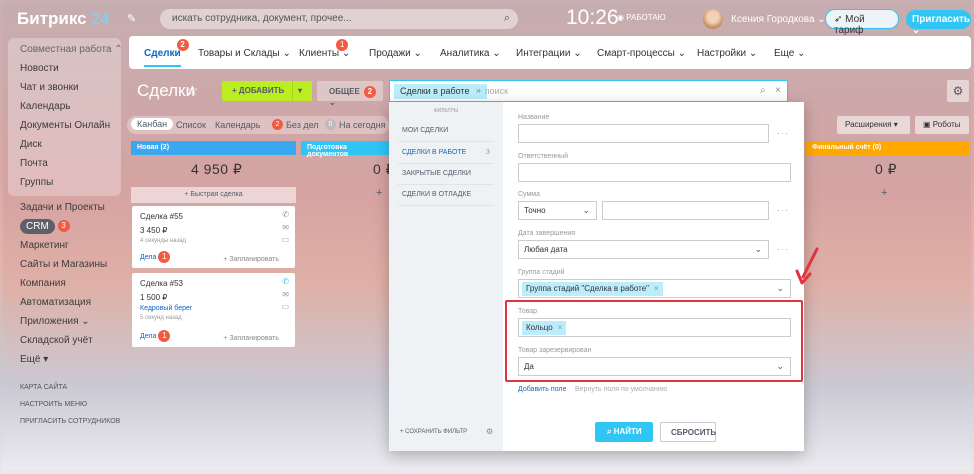 This screenshot has height=474, width=974. I want to click on menu-item-crm: CRM 3, so click(64, 226).